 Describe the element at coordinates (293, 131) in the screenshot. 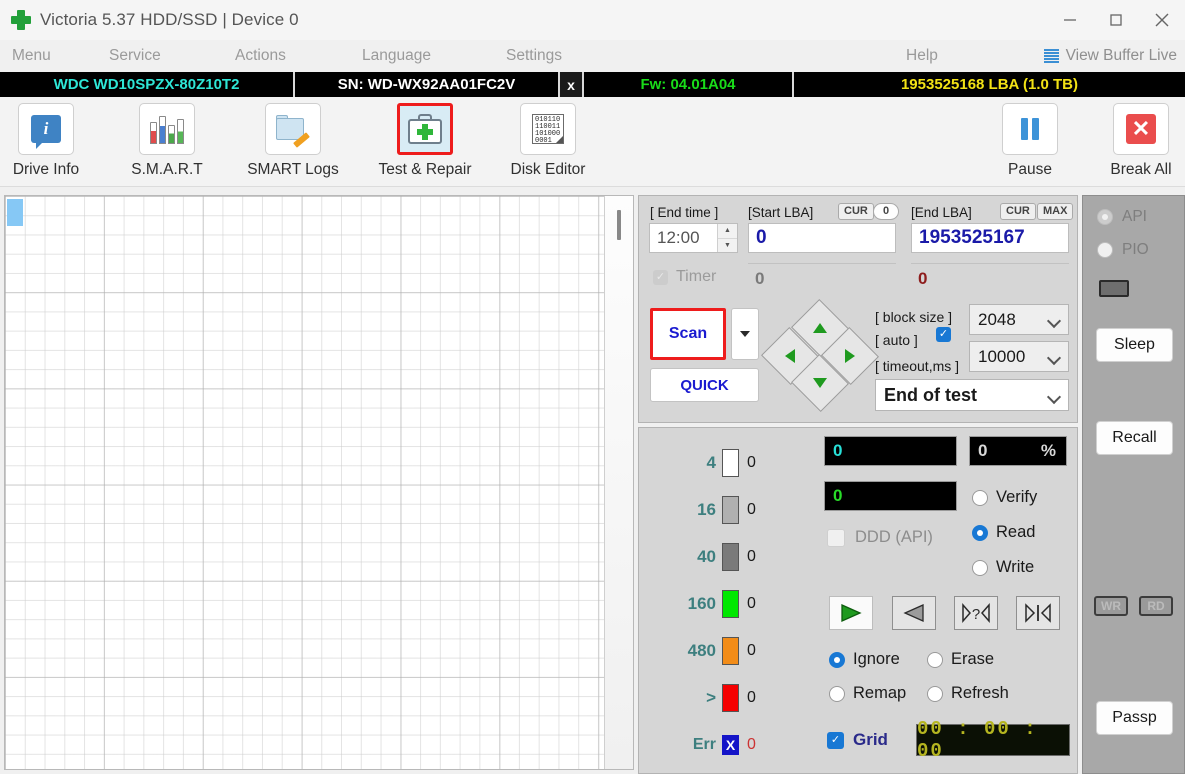

I see `folder-pencil-icon` at that location.